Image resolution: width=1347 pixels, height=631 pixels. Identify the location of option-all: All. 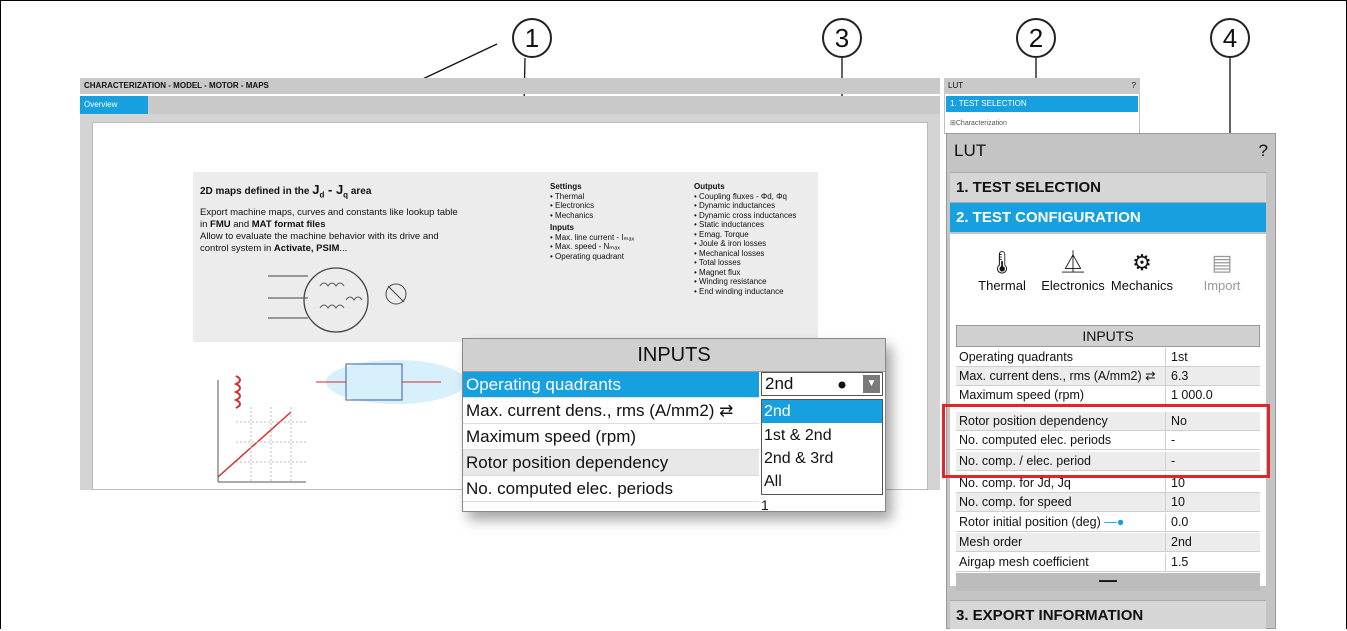
(822, 481).